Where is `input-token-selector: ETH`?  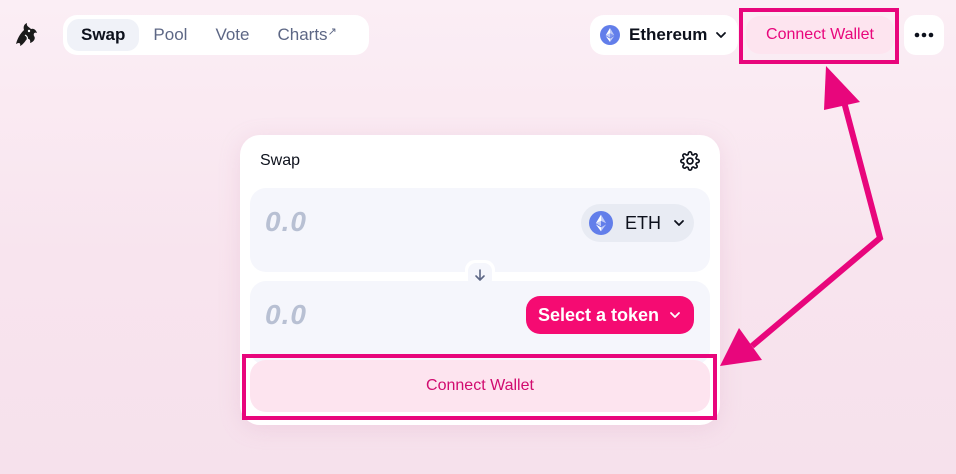
input-token-selector: ETH is located at coordinates (637, 223).